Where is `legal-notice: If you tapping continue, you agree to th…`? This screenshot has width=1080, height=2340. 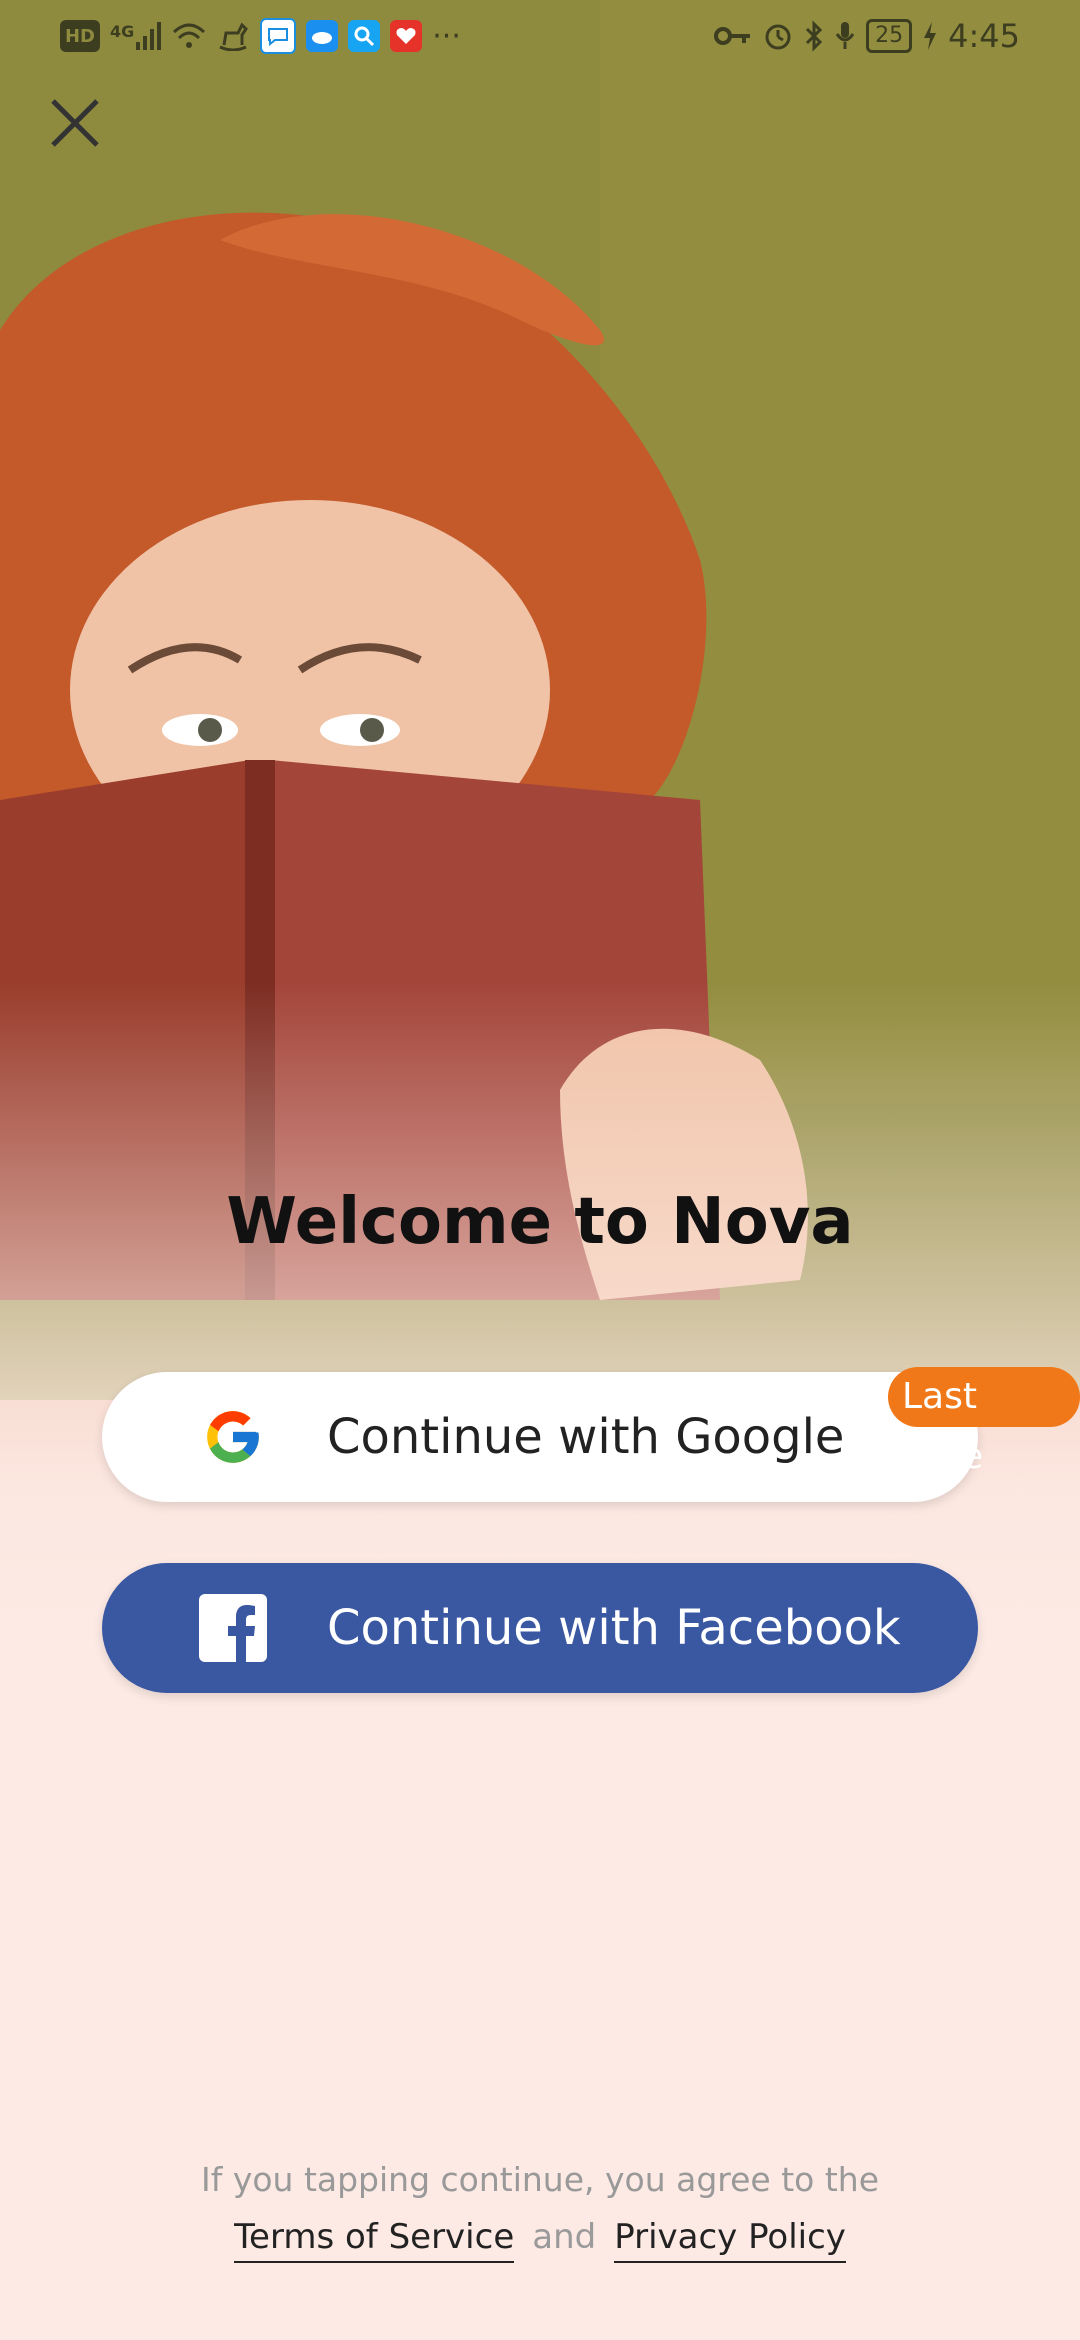
legal-notice: If you tapping continue, you agree to th… is located at coordinates (539, 2179).